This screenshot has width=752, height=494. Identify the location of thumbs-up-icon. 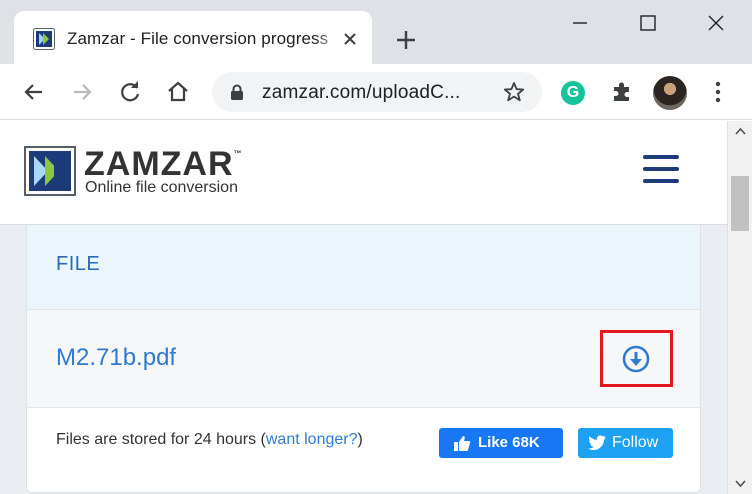
(462, 443).